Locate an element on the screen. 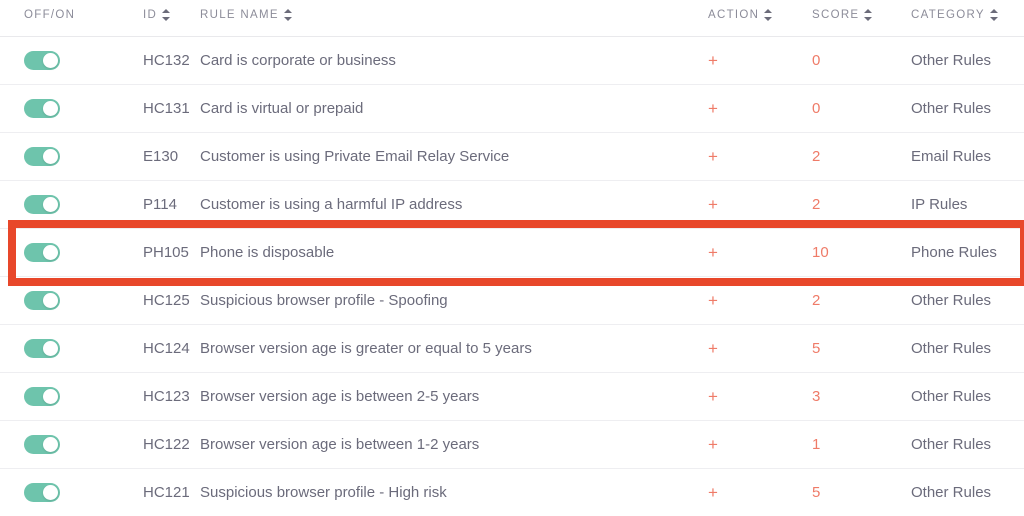 The image size is (1024, 516). column-header-rule-name-label: RULE NAME is located at coordinates (239, 15).